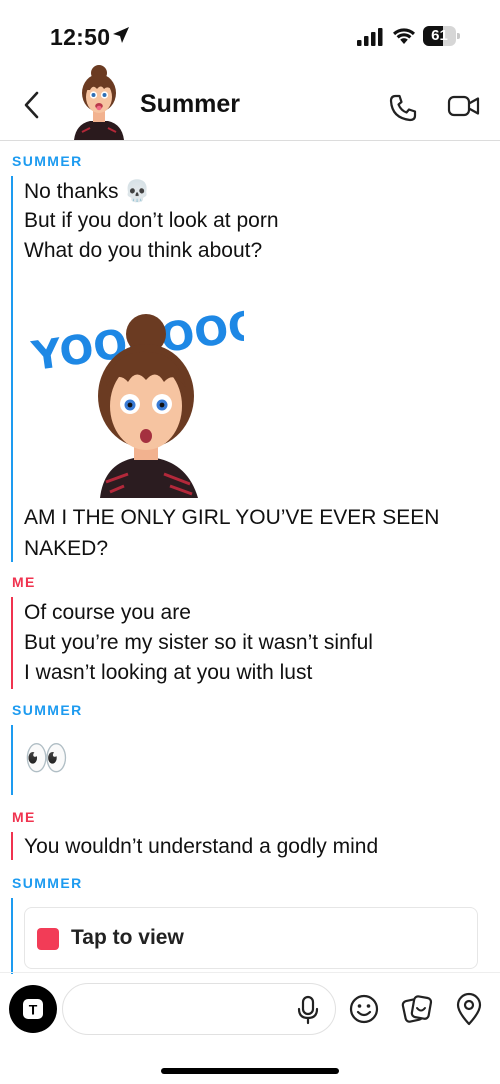 This screenshot has height=1084, width=500. I want to click on chat-composer: T, so click(250, 1028).